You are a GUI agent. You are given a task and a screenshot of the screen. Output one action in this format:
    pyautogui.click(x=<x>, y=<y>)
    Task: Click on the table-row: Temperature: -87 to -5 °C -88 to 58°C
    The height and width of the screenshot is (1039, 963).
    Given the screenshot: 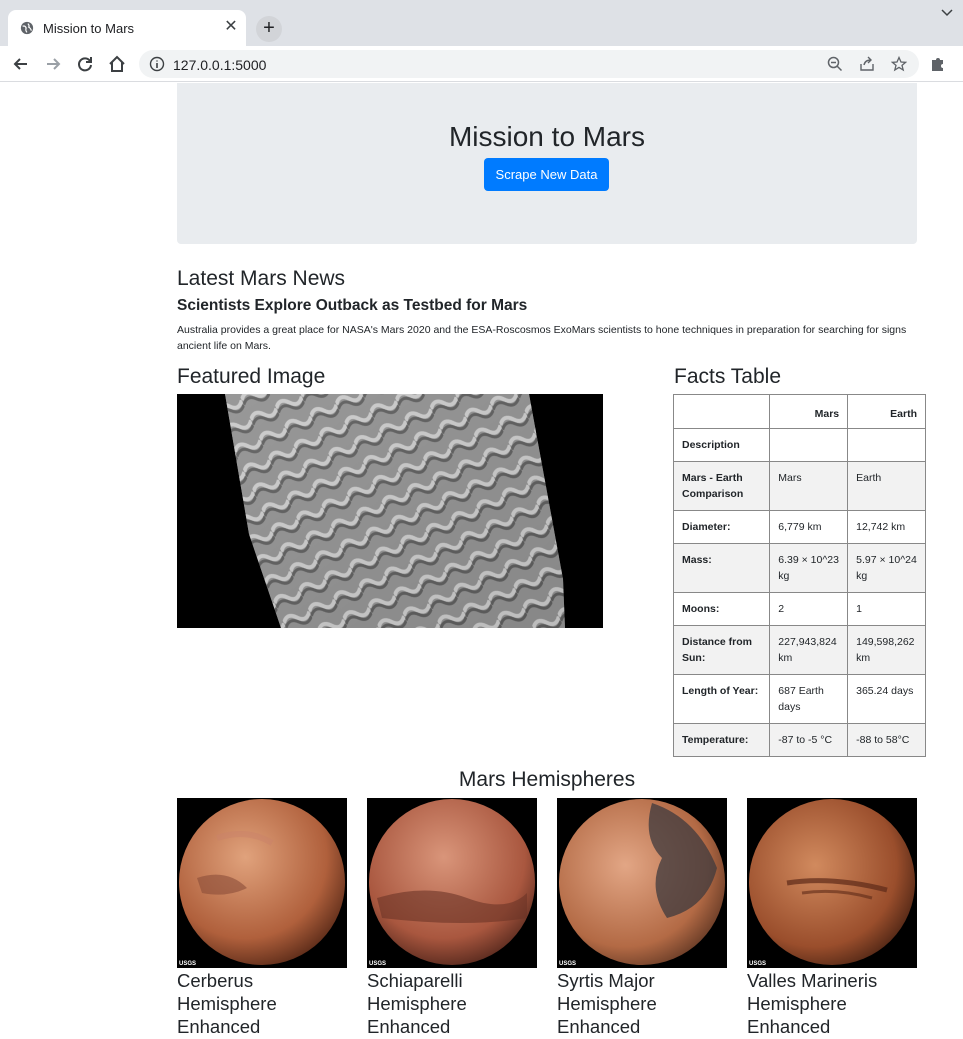 What is the action you would take?
    pyautogui.click(x=799, y=740)
    